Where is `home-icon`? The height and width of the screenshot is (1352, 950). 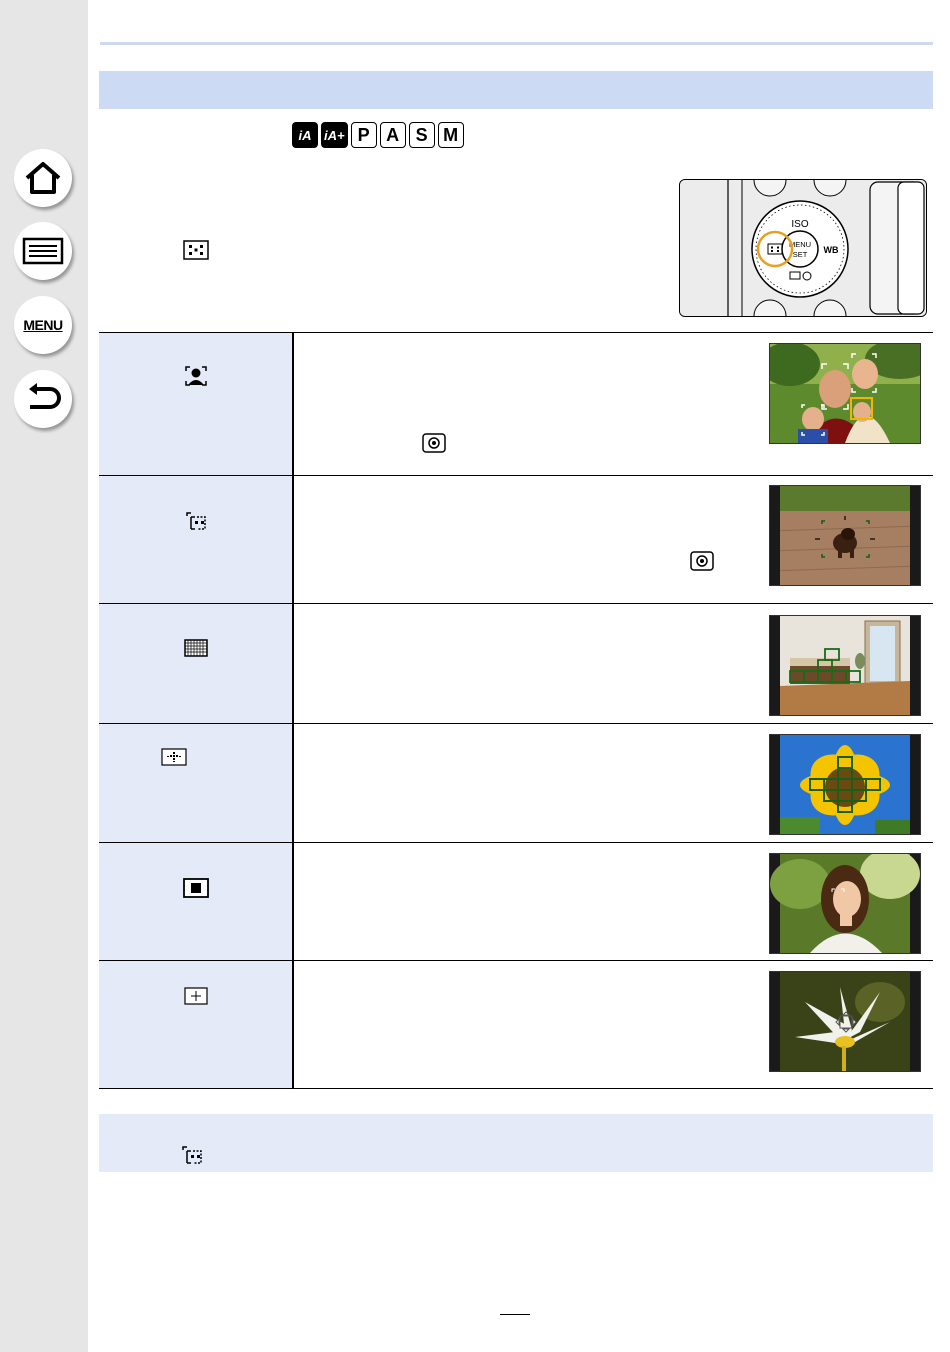 home-icon is located at coordinates (43, 178).